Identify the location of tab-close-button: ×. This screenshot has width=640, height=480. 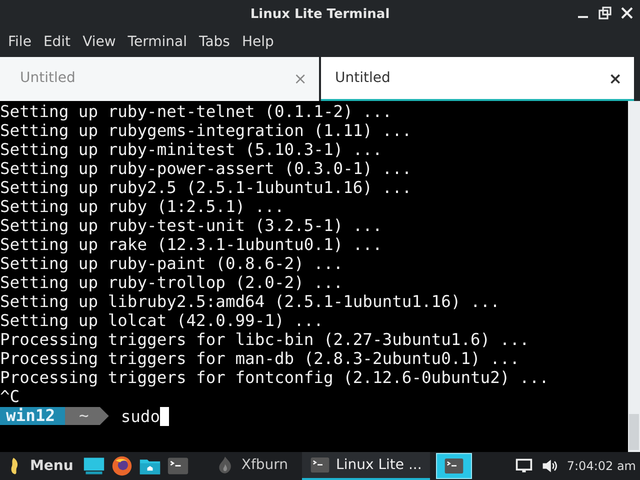
(615, 78).